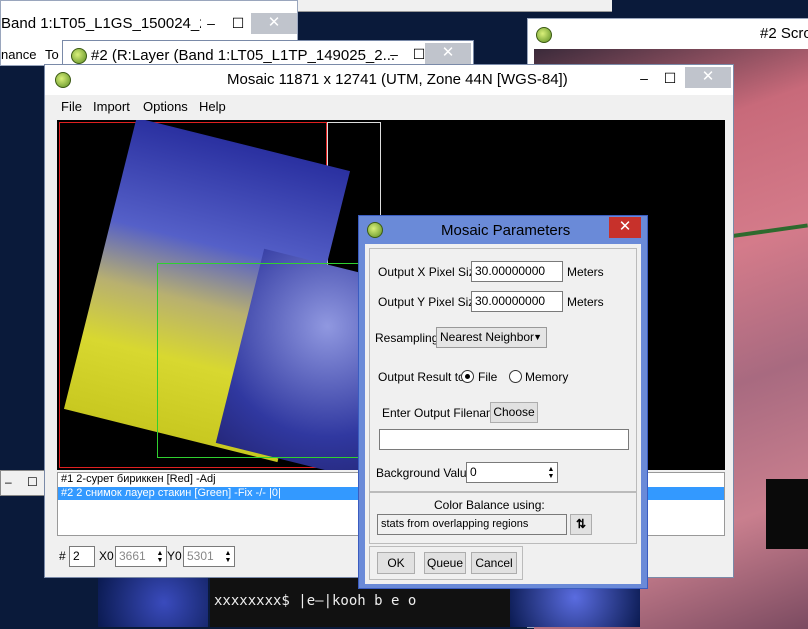  What do you see at coordinates (544, 35) in the screenshot?
I see `scroll-app-icon` at bounding box center [544, 35].